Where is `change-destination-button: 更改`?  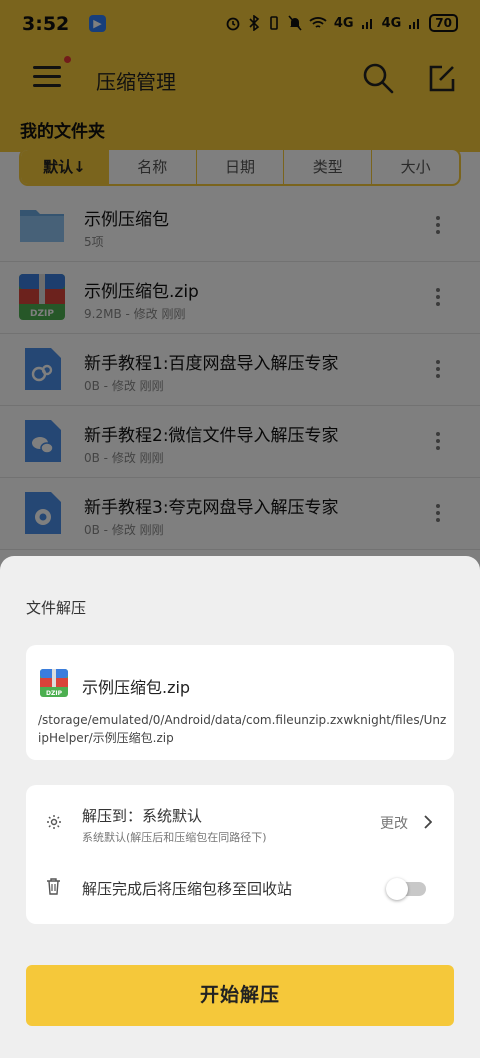
change-destination-button: 更改 is located at coordinates (394, 823).